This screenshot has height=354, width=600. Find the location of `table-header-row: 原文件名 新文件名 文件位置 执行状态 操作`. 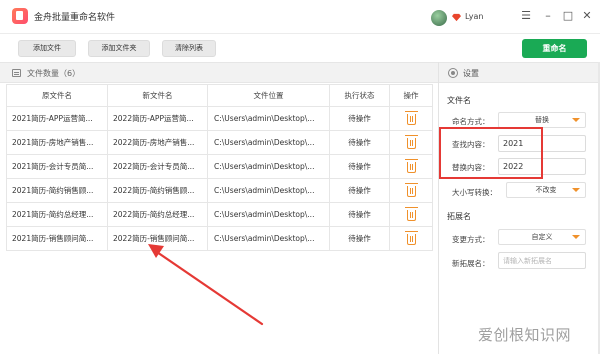

table-header-row: 原文件名 新文件名 文件位置 执行状态 操作 is located at coordinates (219, 95).